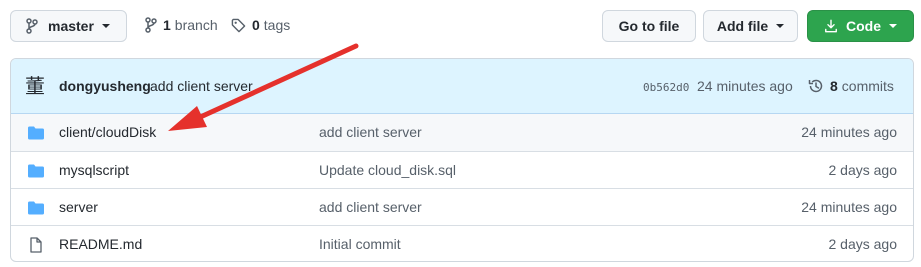 Image resolution: width=921 pixels, height=267 pixels. I want to click on add-file-label: Add file, so click(742, 26).